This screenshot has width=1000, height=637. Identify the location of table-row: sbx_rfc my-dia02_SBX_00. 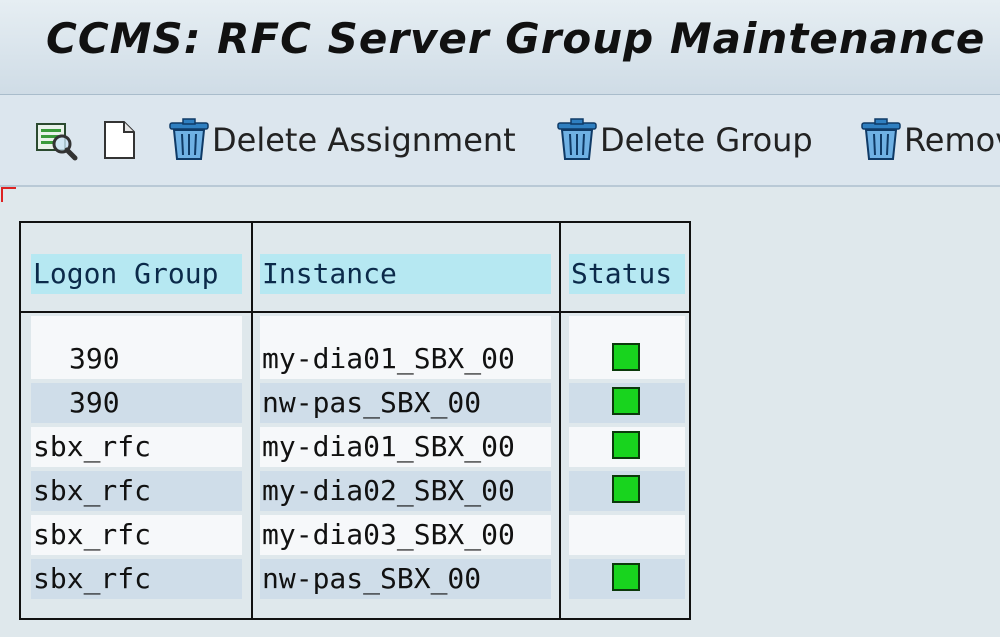
(355, 493).